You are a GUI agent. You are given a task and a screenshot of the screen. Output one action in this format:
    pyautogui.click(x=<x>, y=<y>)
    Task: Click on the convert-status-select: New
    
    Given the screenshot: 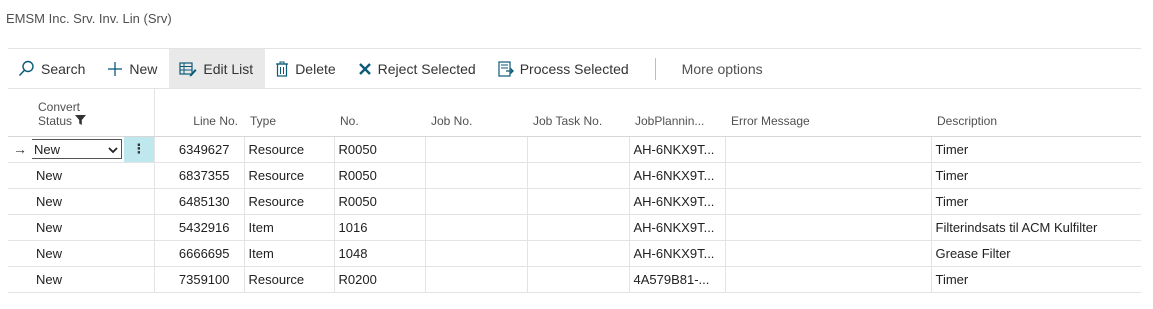 What is the action you would take?
    pyautogui.click(x=78, y=149)
    